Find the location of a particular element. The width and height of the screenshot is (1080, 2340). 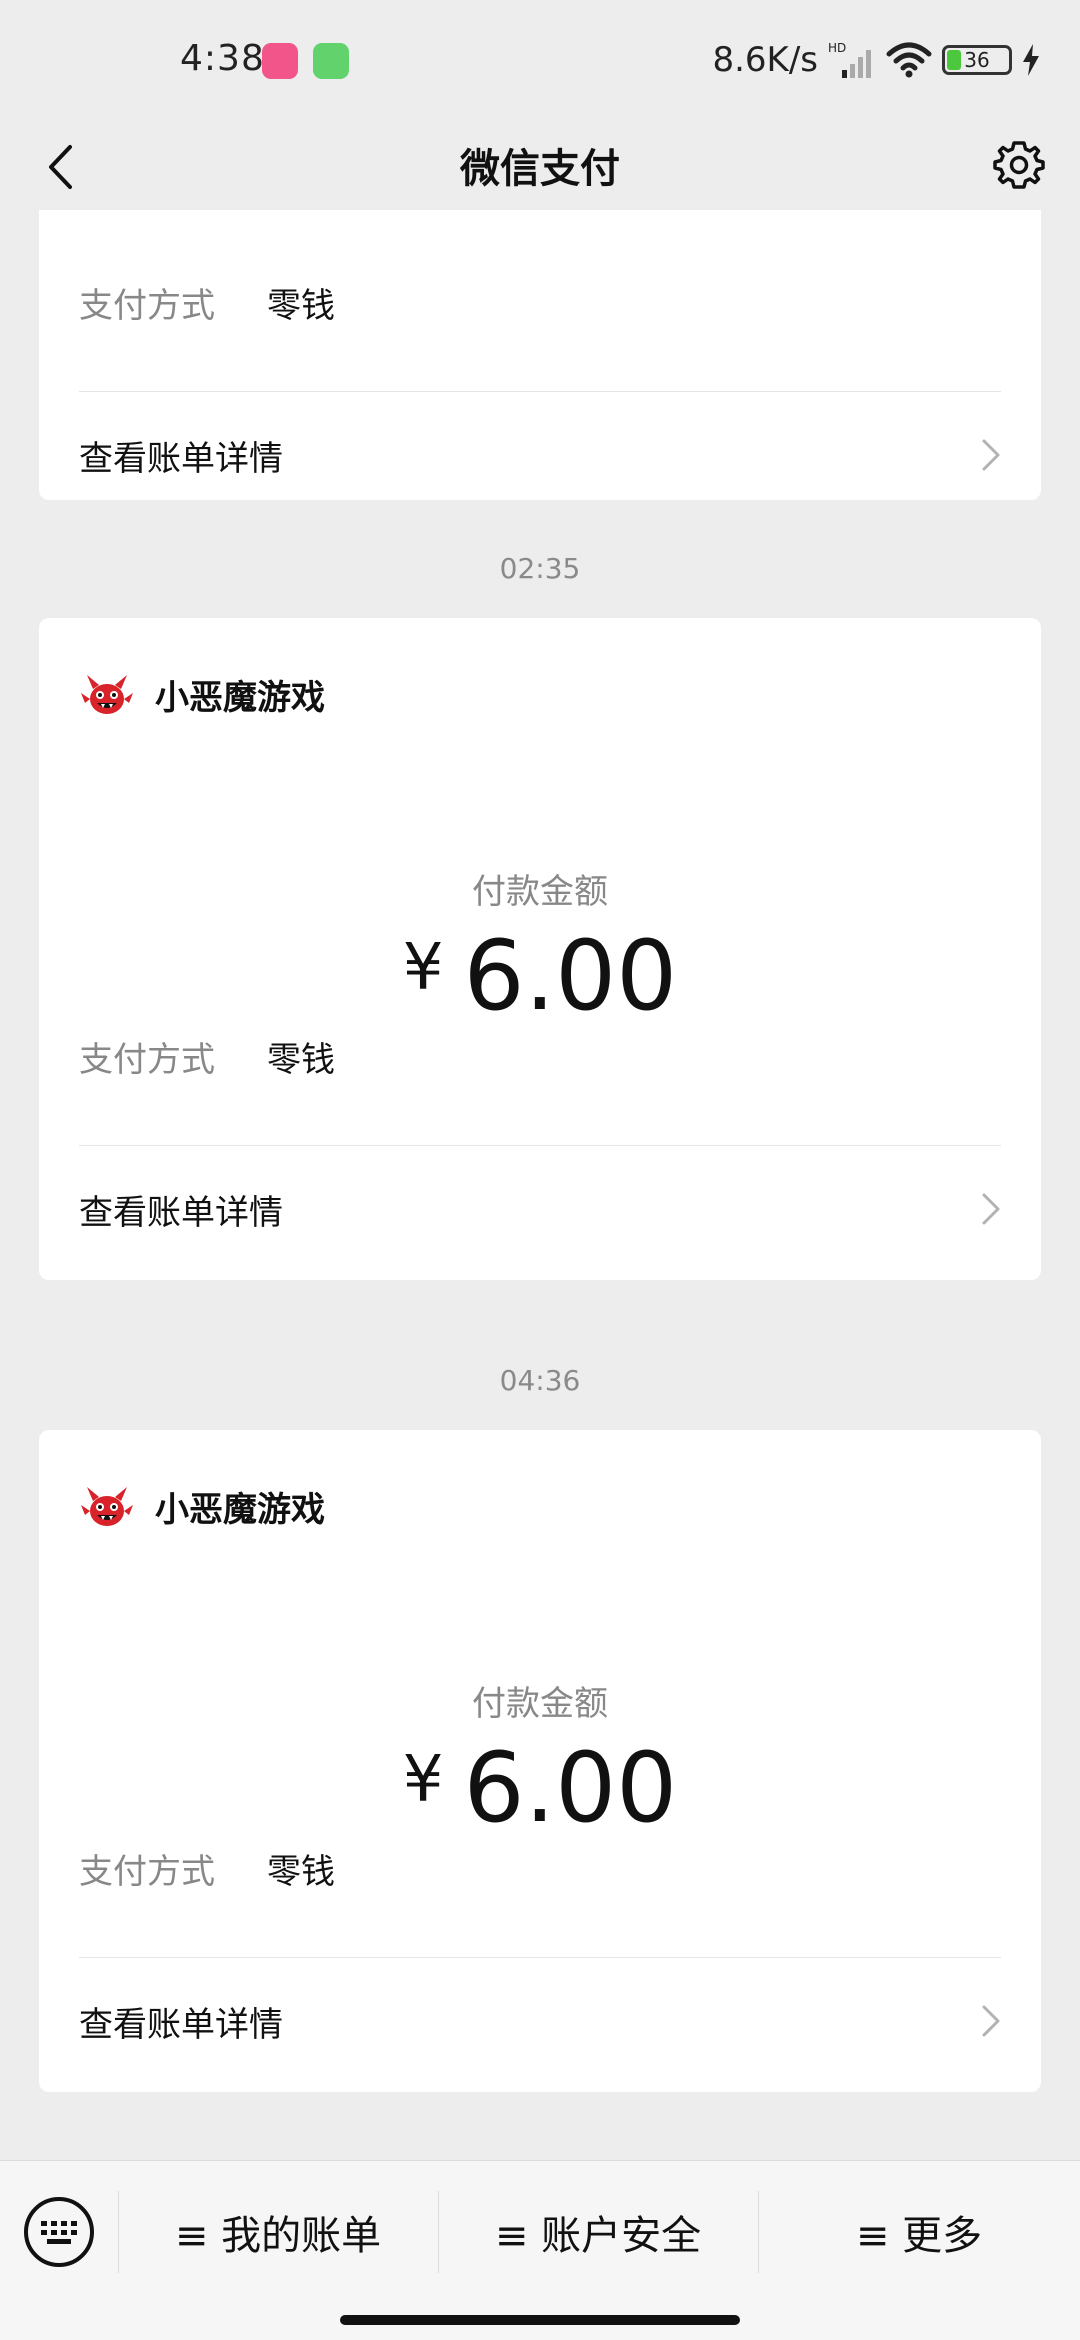

title-bar: 微信支付 is located at coordinates (540, 167).